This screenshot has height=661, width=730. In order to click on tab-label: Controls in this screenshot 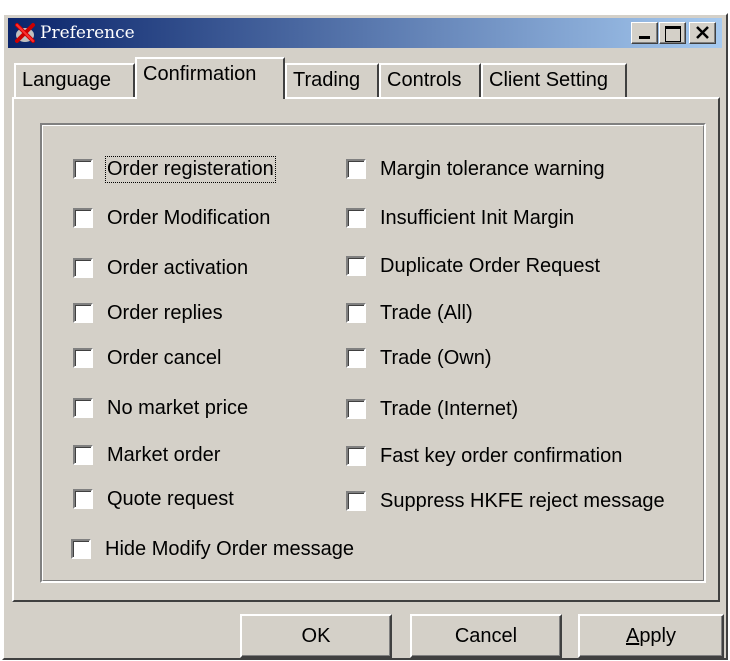, I will do `click(424, 80)`.